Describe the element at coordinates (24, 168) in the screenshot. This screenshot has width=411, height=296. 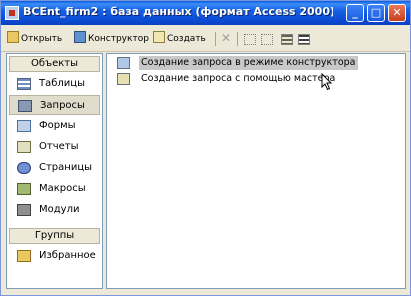
I see `page-icon` at that location.